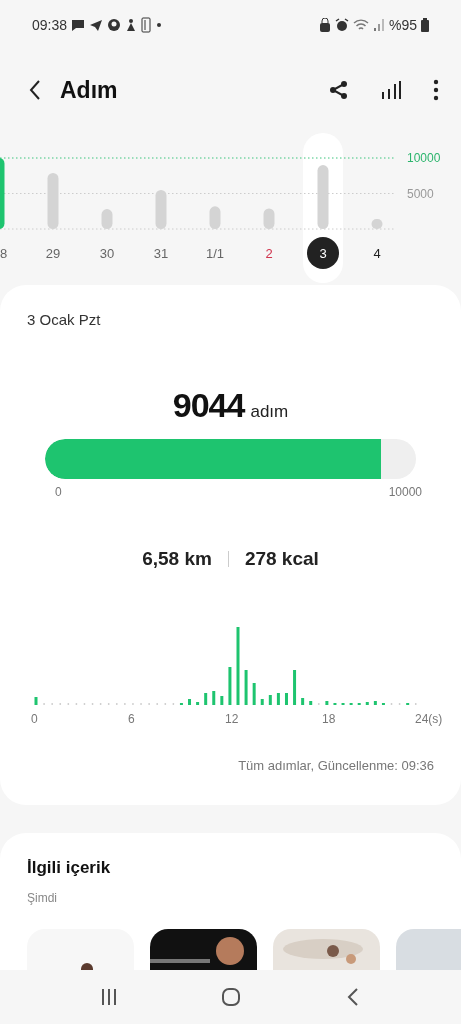 The height and width of the screenshot is (1024, 461). I want to click on day-label: 4, so click(377, 253).